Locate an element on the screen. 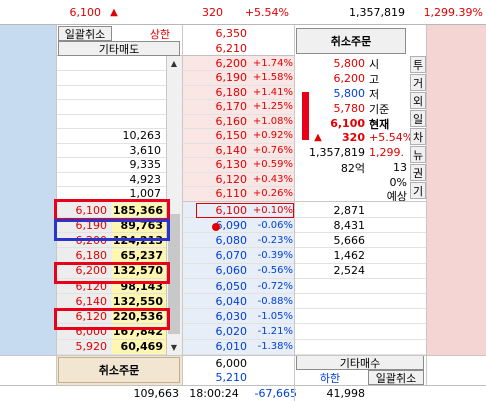  bid-volume: 2,524 is located at coordinates (349, 271).